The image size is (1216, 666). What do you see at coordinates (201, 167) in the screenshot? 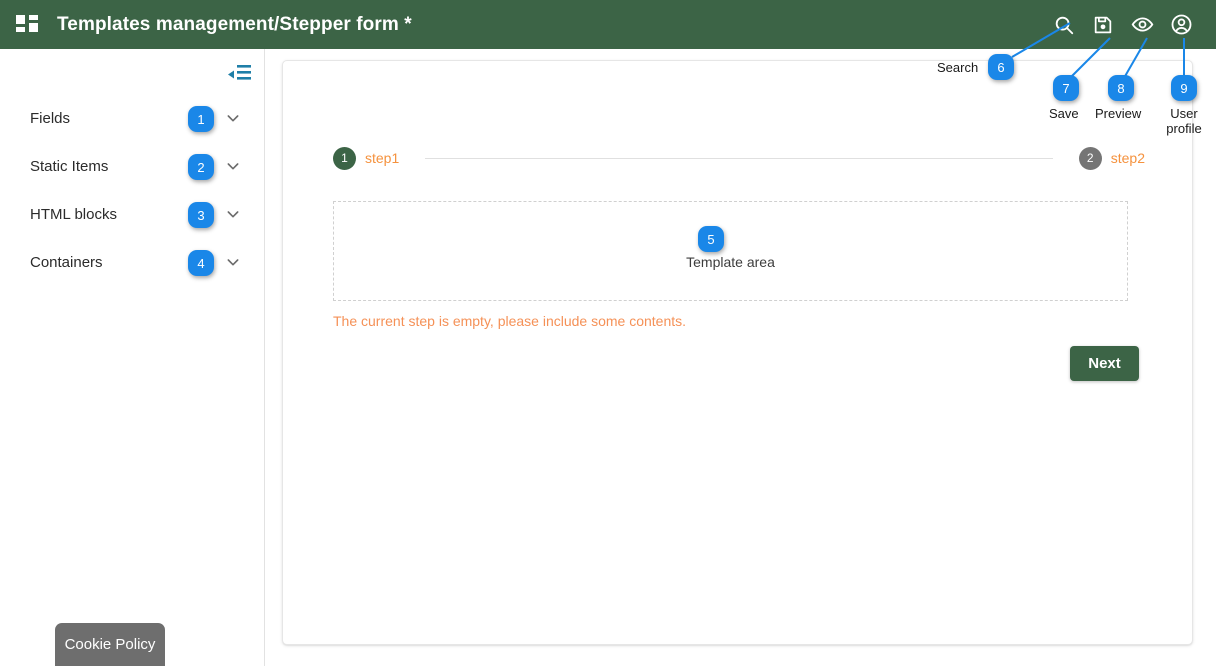
I see `annotation-badge-2: 2` at bounding box center [201, 167].